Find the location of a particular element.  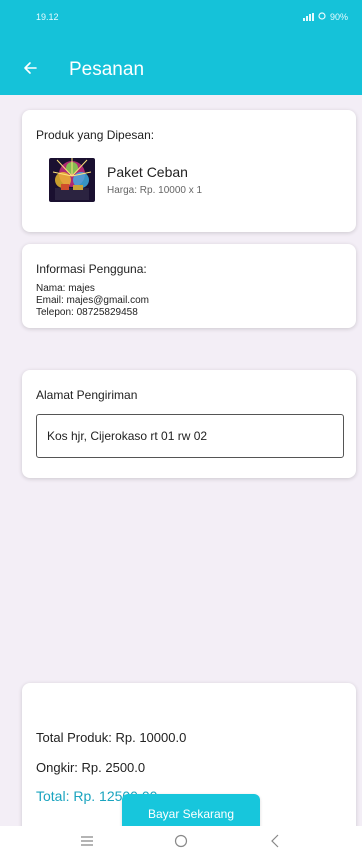

toolbar: Pesanan is located at coordinates (181, 70).